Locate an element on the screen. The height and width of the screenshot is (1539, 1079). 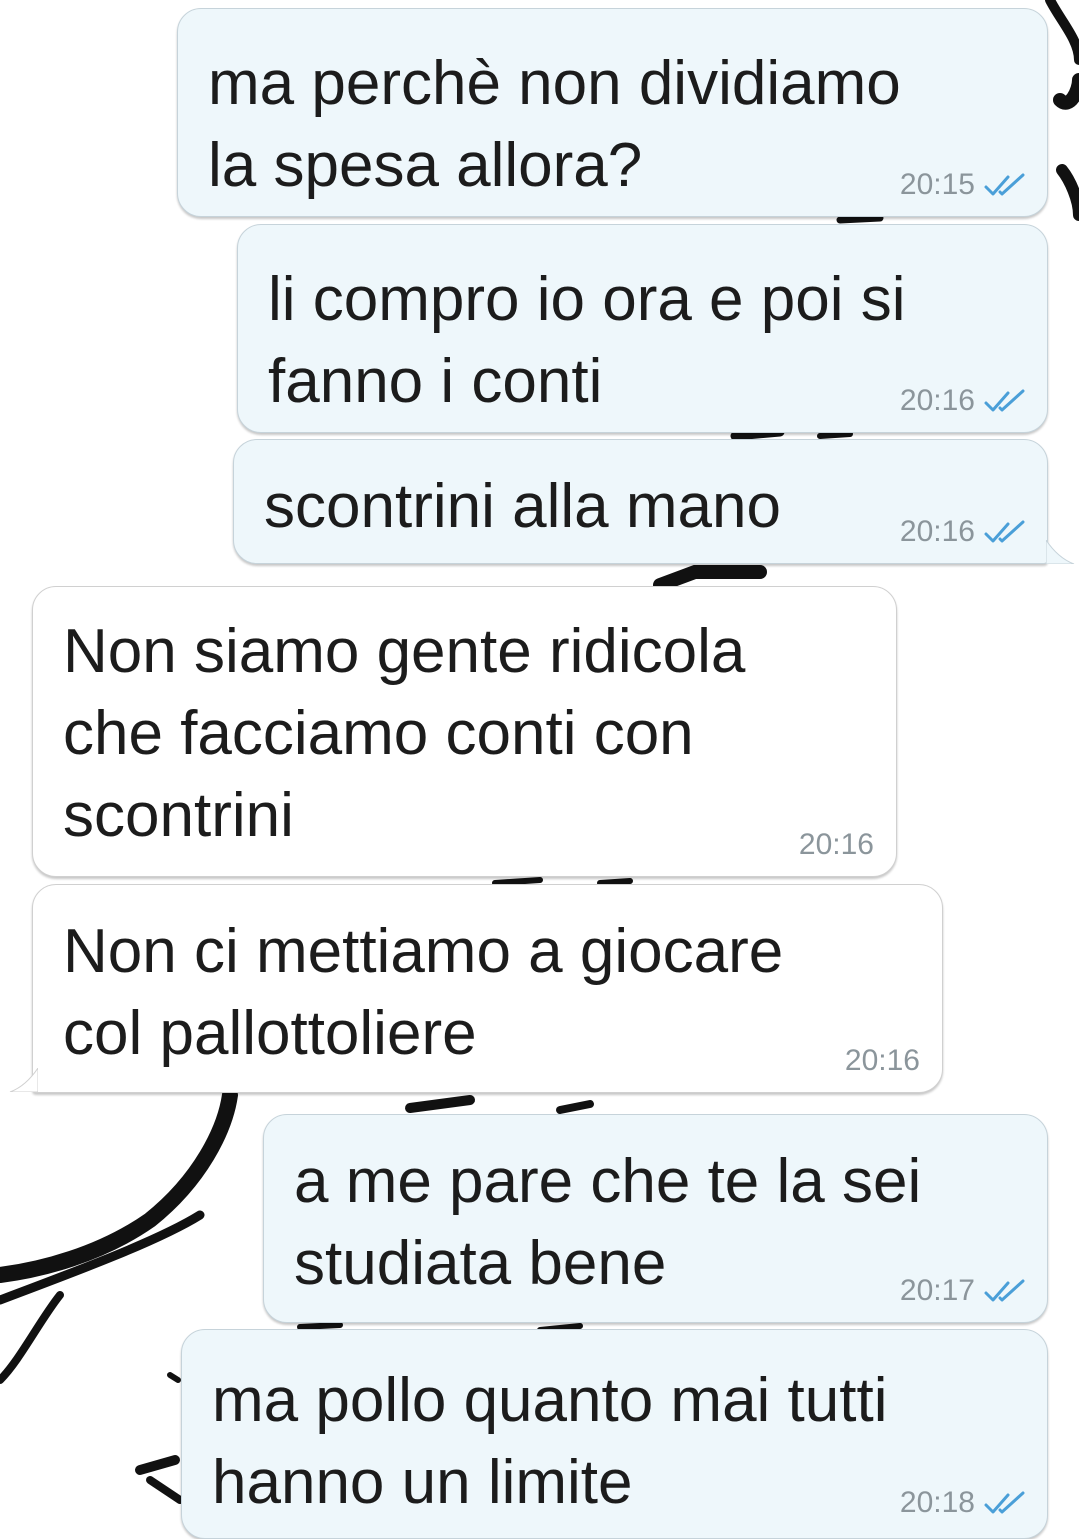
message-timestamp: 20:18 is located at coordinates (937, 1502).